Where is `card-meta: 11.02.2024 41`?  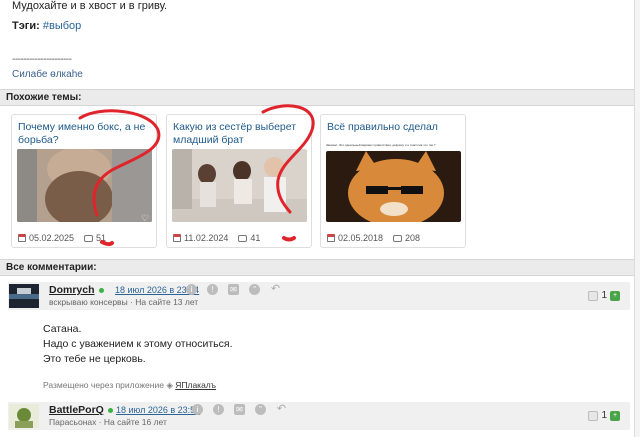 card-meta: 11.02.2024 41 is located at coordinates (219, 238).